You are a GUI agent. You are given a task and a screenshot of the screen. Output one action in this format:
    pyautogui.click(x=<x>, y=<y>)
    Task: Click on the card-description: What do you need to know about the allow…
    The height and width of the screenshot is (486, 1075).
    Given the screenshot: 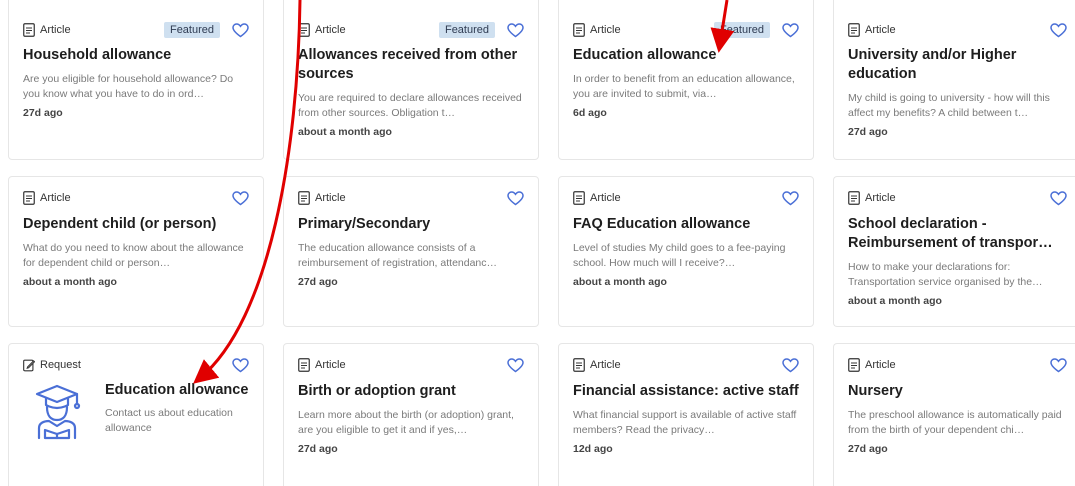 What is the action you would take?
    pyautogui.click(x=133, y=255)
    